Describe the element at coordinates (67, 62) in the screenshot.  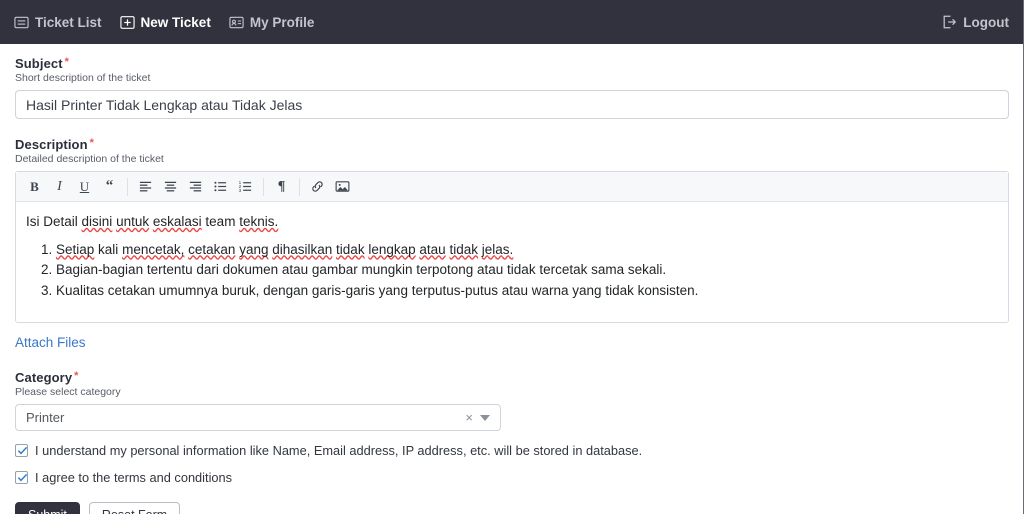
I see `subject-required-marker: *` at that location.